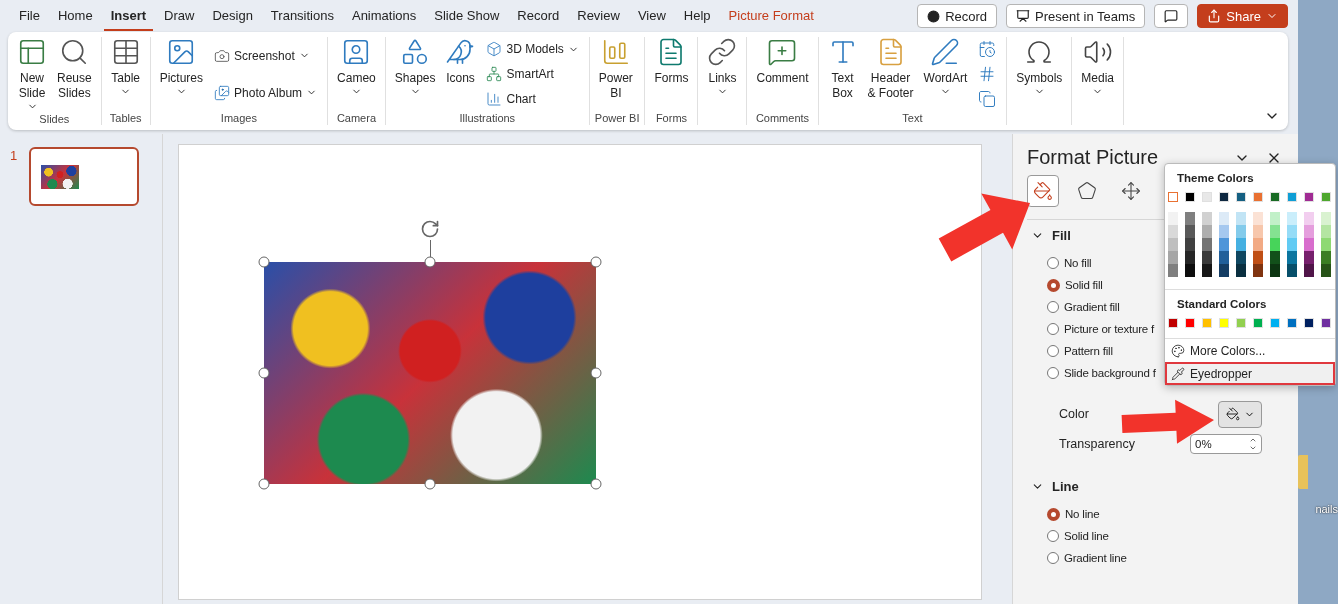 The width and height of the screenshot is (1338, 604). I want to click on radio-option: Gradient line, so click(1087, 558).